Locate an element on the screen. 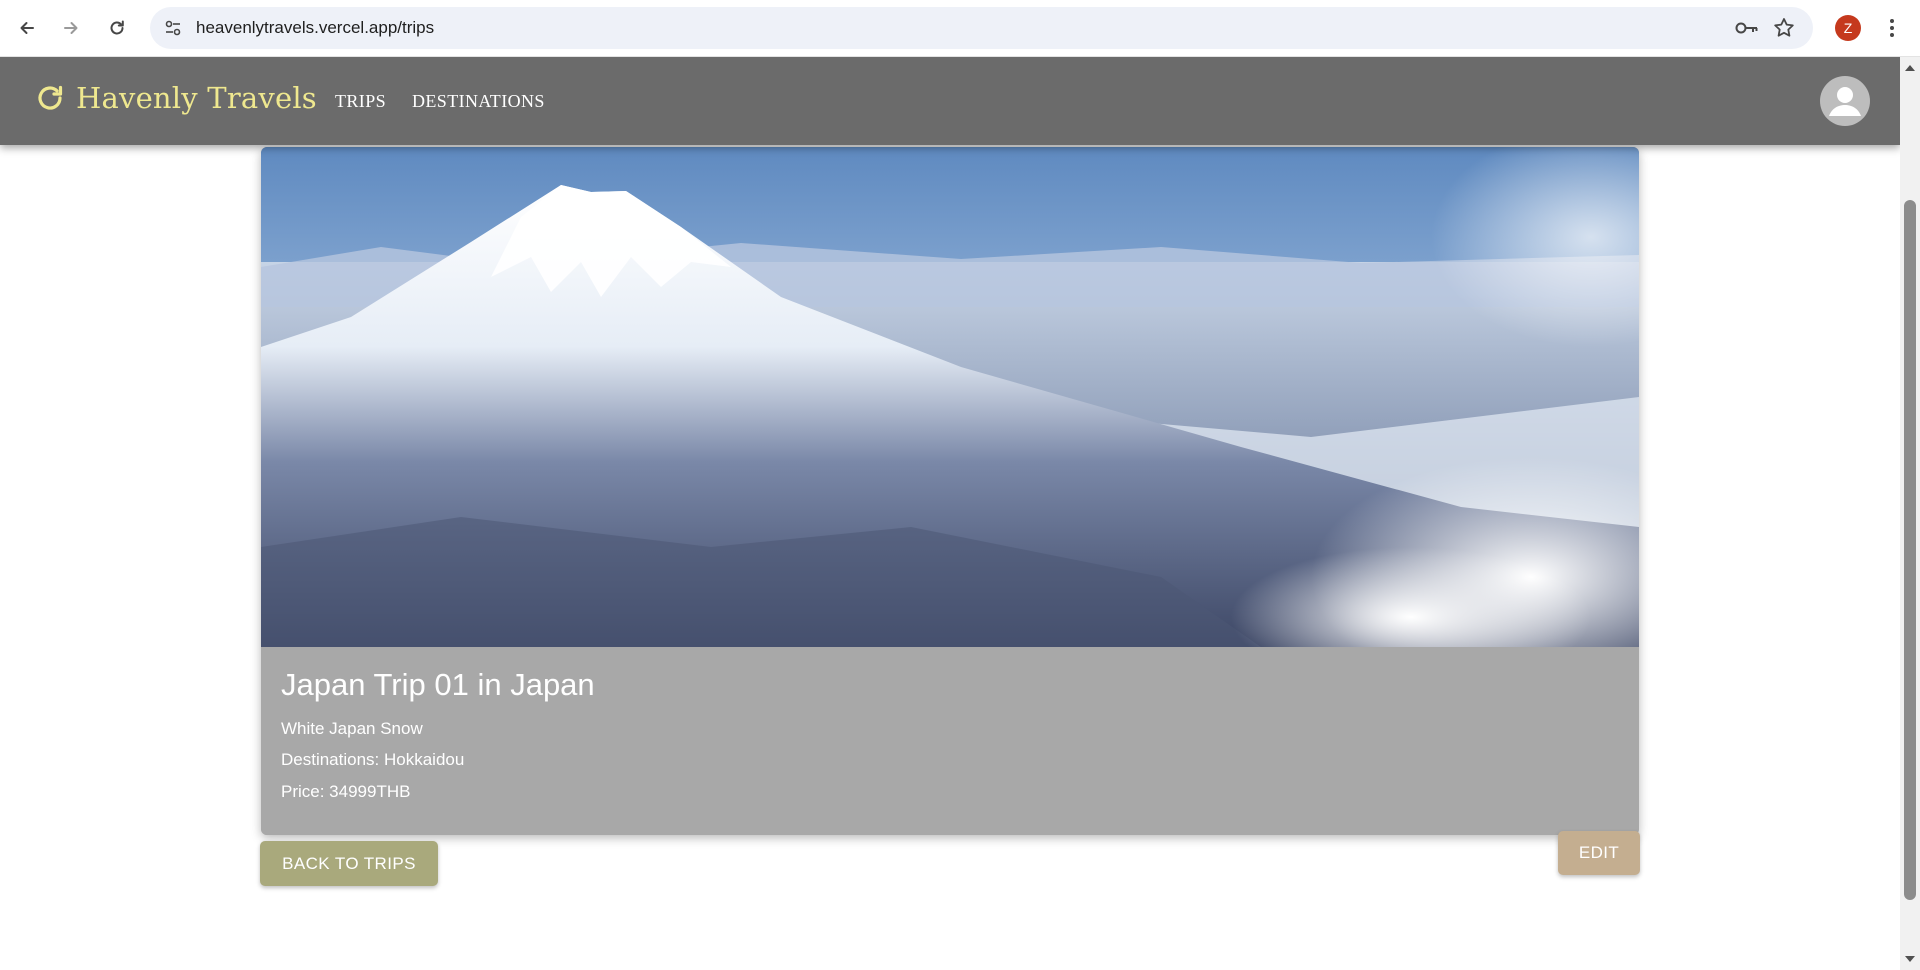 The width and height of the screenshot is (1920, 970). browser-toolbar: heavenlytravels.vercel.app/trips Z is located at coordinates (960, 28).